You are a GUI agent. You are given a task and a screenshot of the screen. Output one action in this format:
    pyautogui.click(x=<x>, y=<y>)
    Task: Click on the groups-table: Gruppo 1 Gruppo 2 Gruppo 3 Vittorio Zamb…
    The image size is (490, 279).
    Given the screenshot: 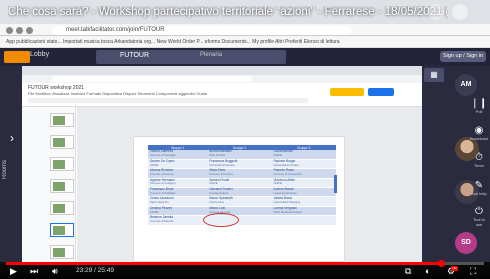 What is the action you would take?
    pyautogui.click(x=242, y=185)
    